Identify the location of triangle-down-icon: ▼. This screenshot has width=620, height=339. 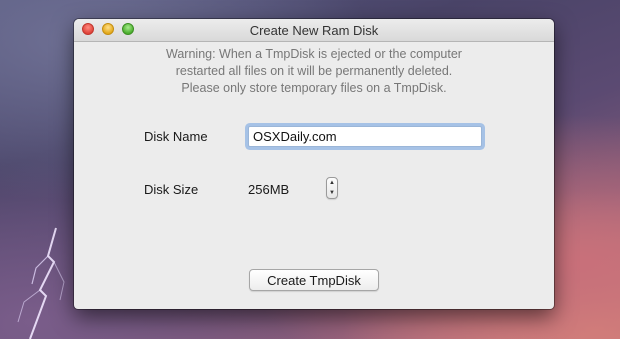
(332, 193).